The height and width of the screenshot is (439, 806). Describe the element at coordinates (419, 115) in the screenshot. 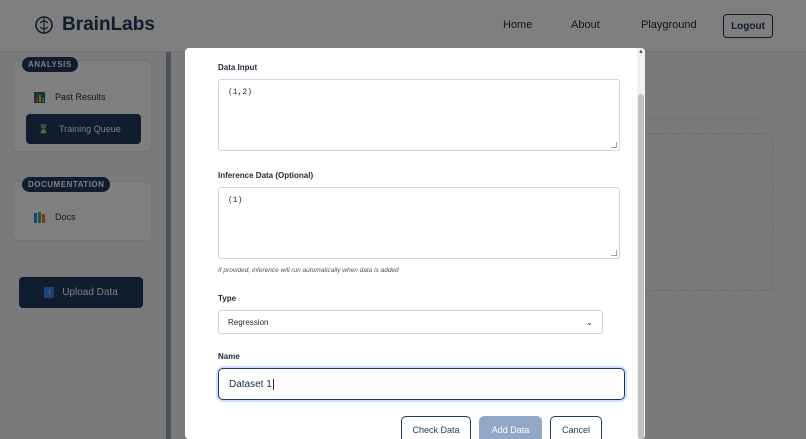

I see `data-input-field: (1,2)` at that location.